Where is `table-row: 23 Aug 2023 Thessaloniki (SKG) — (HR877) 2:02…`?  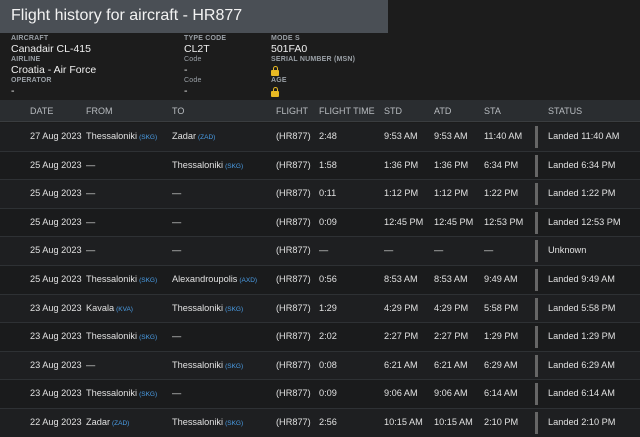
table-row: 23 Aug 2023 Thessaloniki (SKG) — (HR877) 2:02… is located at coordinates (320, 337).